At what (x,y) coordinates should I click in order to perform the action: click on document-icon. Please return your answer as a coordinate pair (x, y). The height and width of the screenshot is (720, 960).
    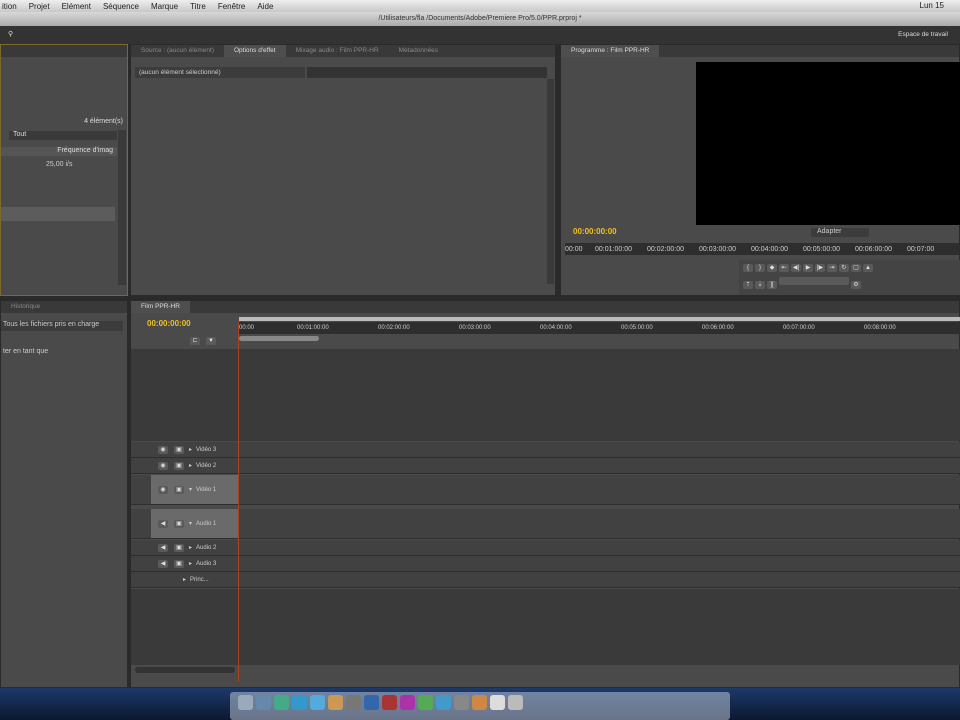
    Looking at the image, I should click on (497, 702).